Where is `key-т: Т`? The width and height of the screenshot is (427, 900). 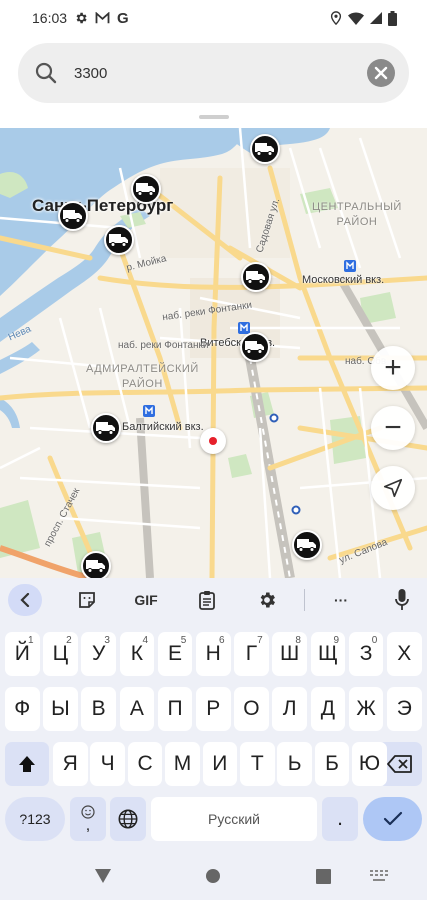 key-т: Т is located at coordinates (257, 764).